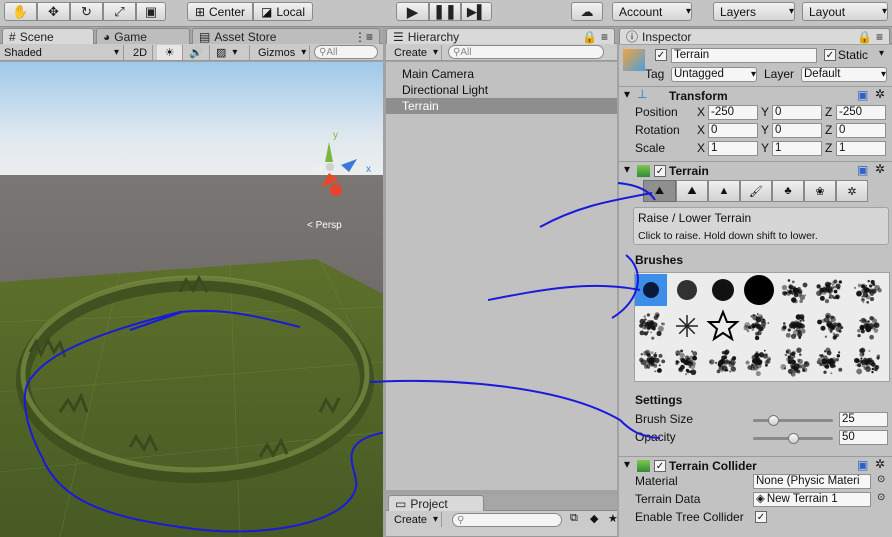 This screenshot has height=537, width=892. What do you see at coordinates (765, 148) in the screenshot?
I see `scale-y-axis-label: Y` at bounding box center [765, 148].